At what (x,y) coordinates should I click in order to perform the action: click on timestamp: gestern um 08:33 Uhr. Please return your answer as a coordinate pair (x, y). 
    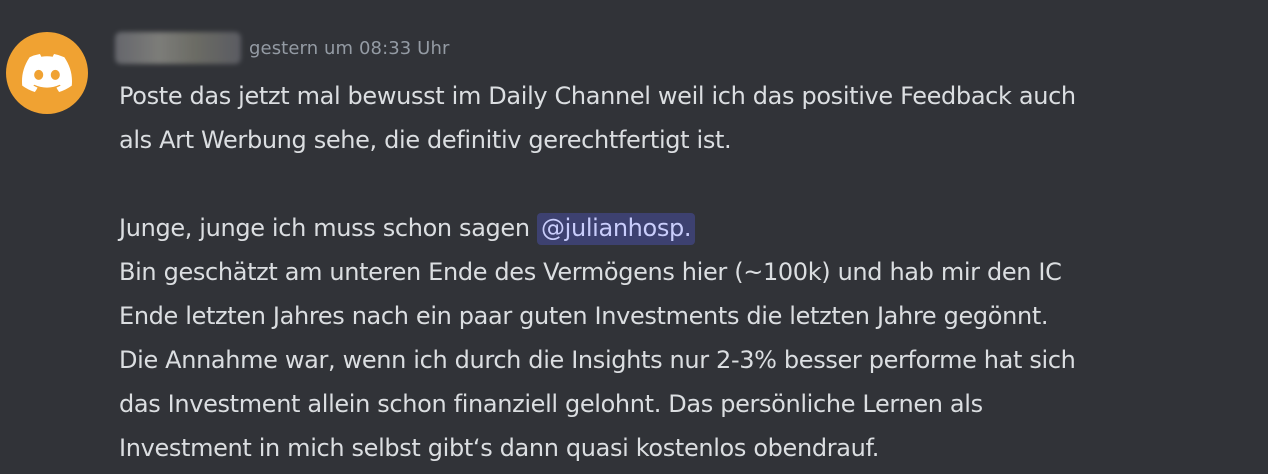
    Looking at the image, I should click on (349, 48).